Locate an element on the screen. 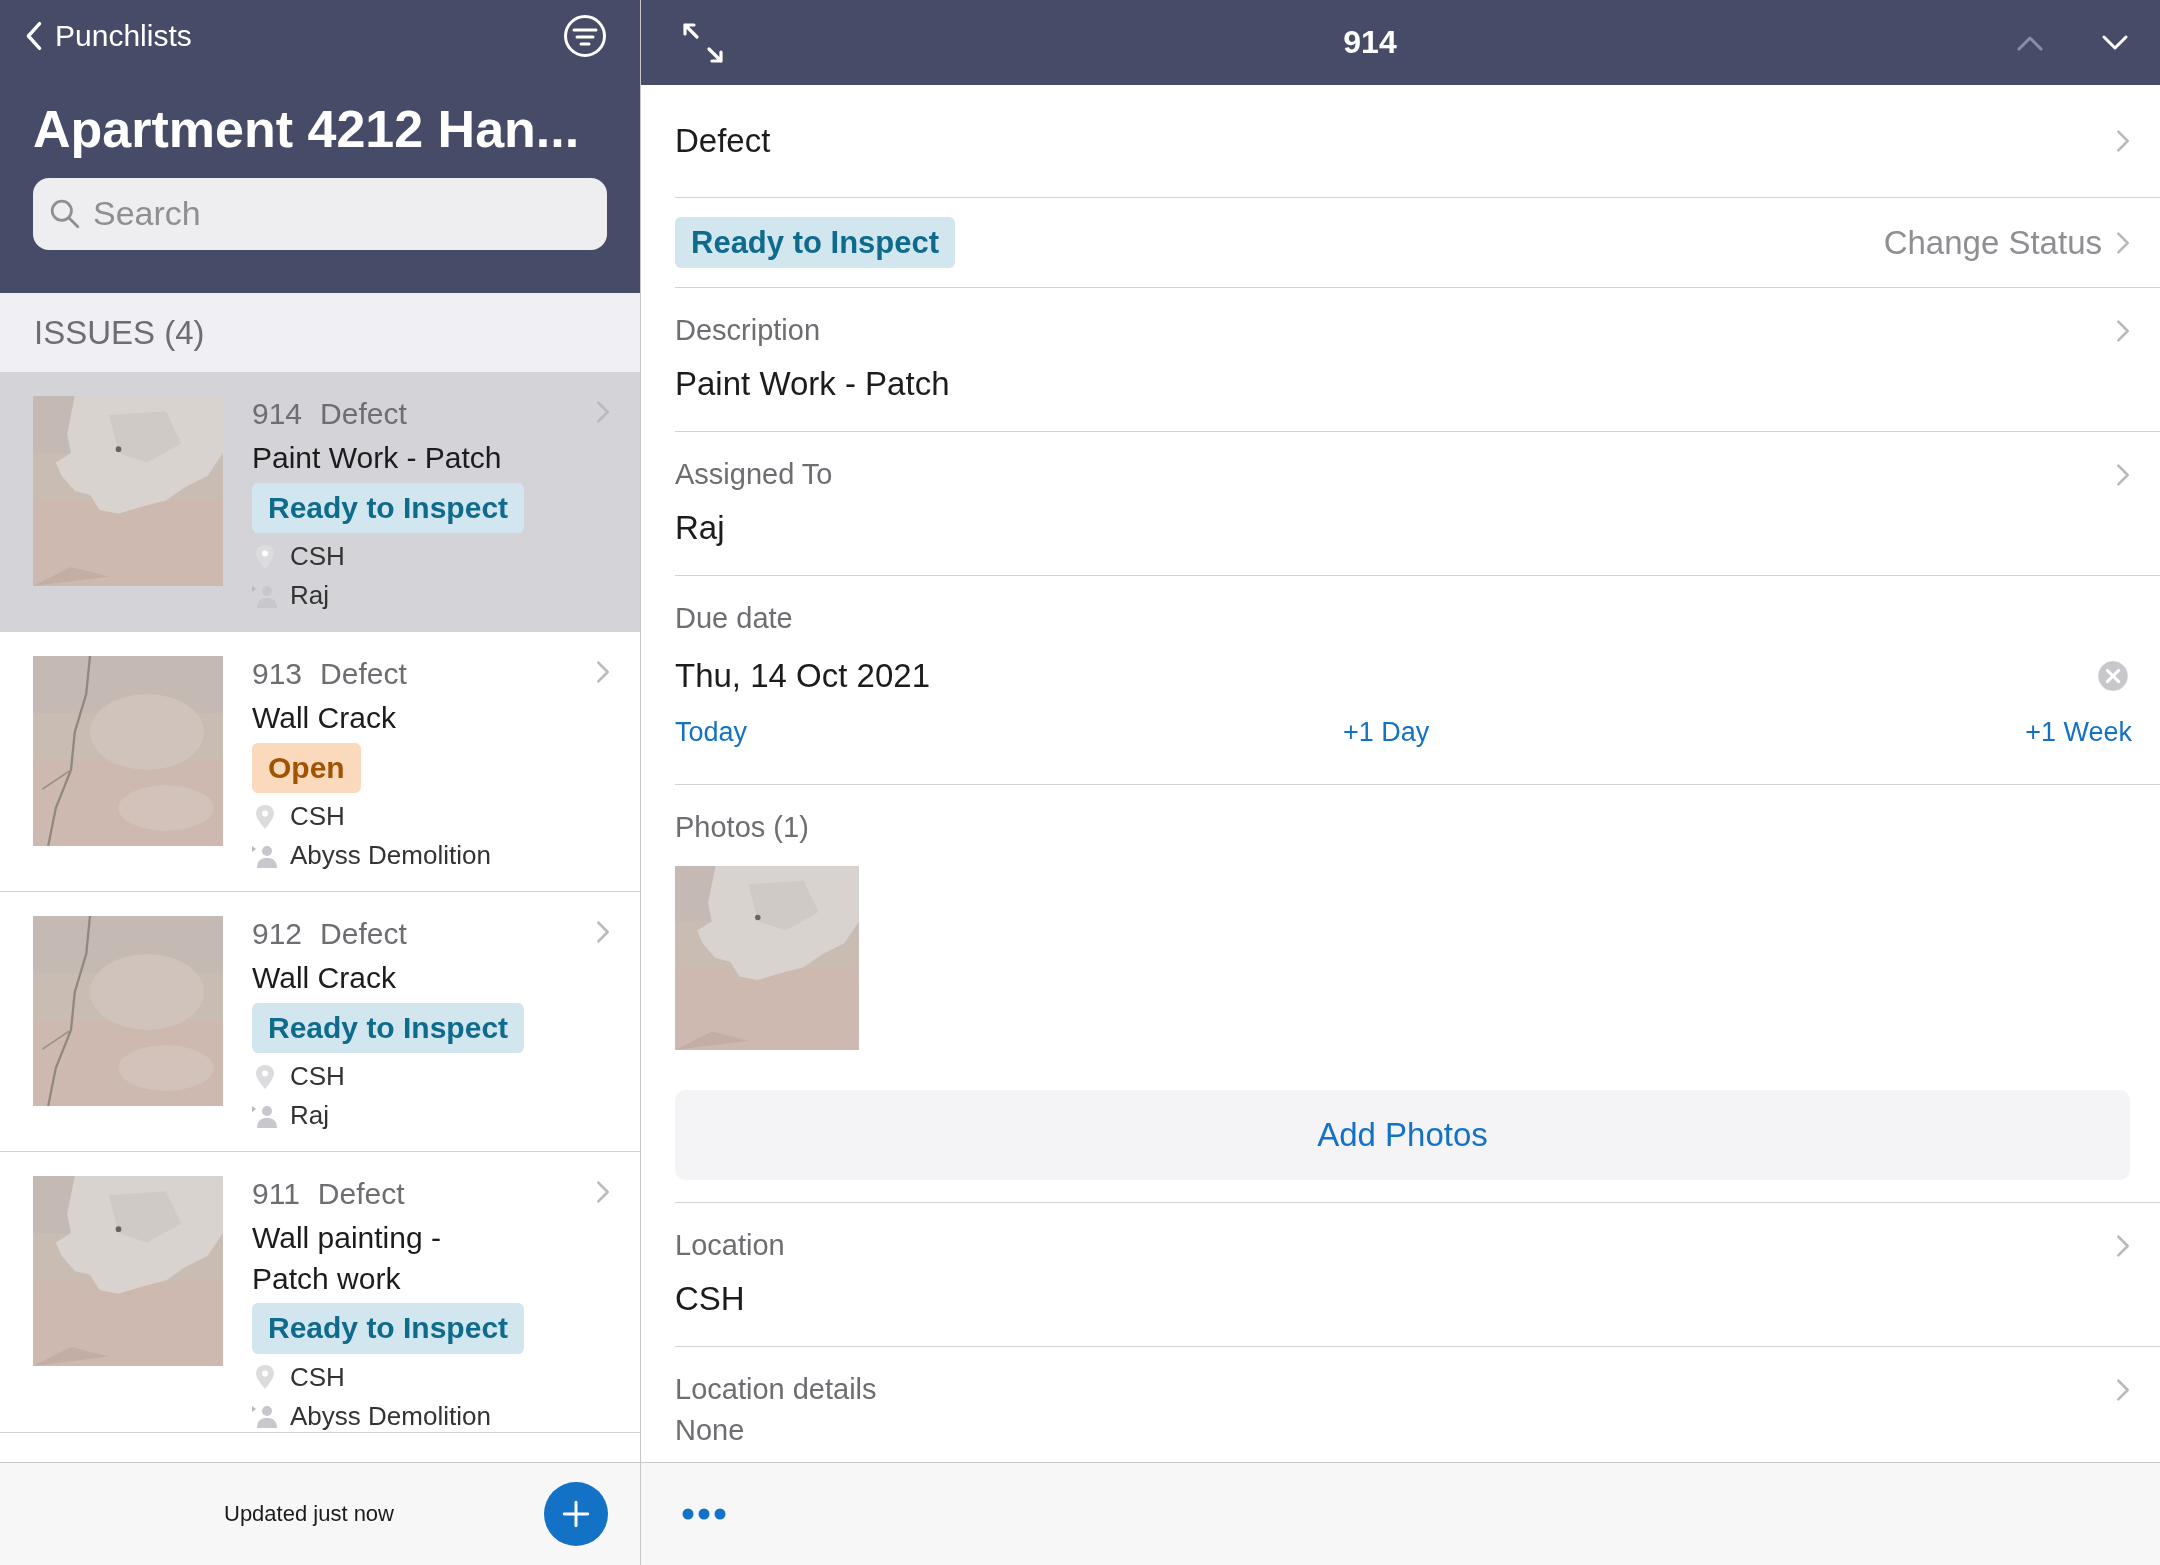  expand-icon is located at coordinates (703, 42).